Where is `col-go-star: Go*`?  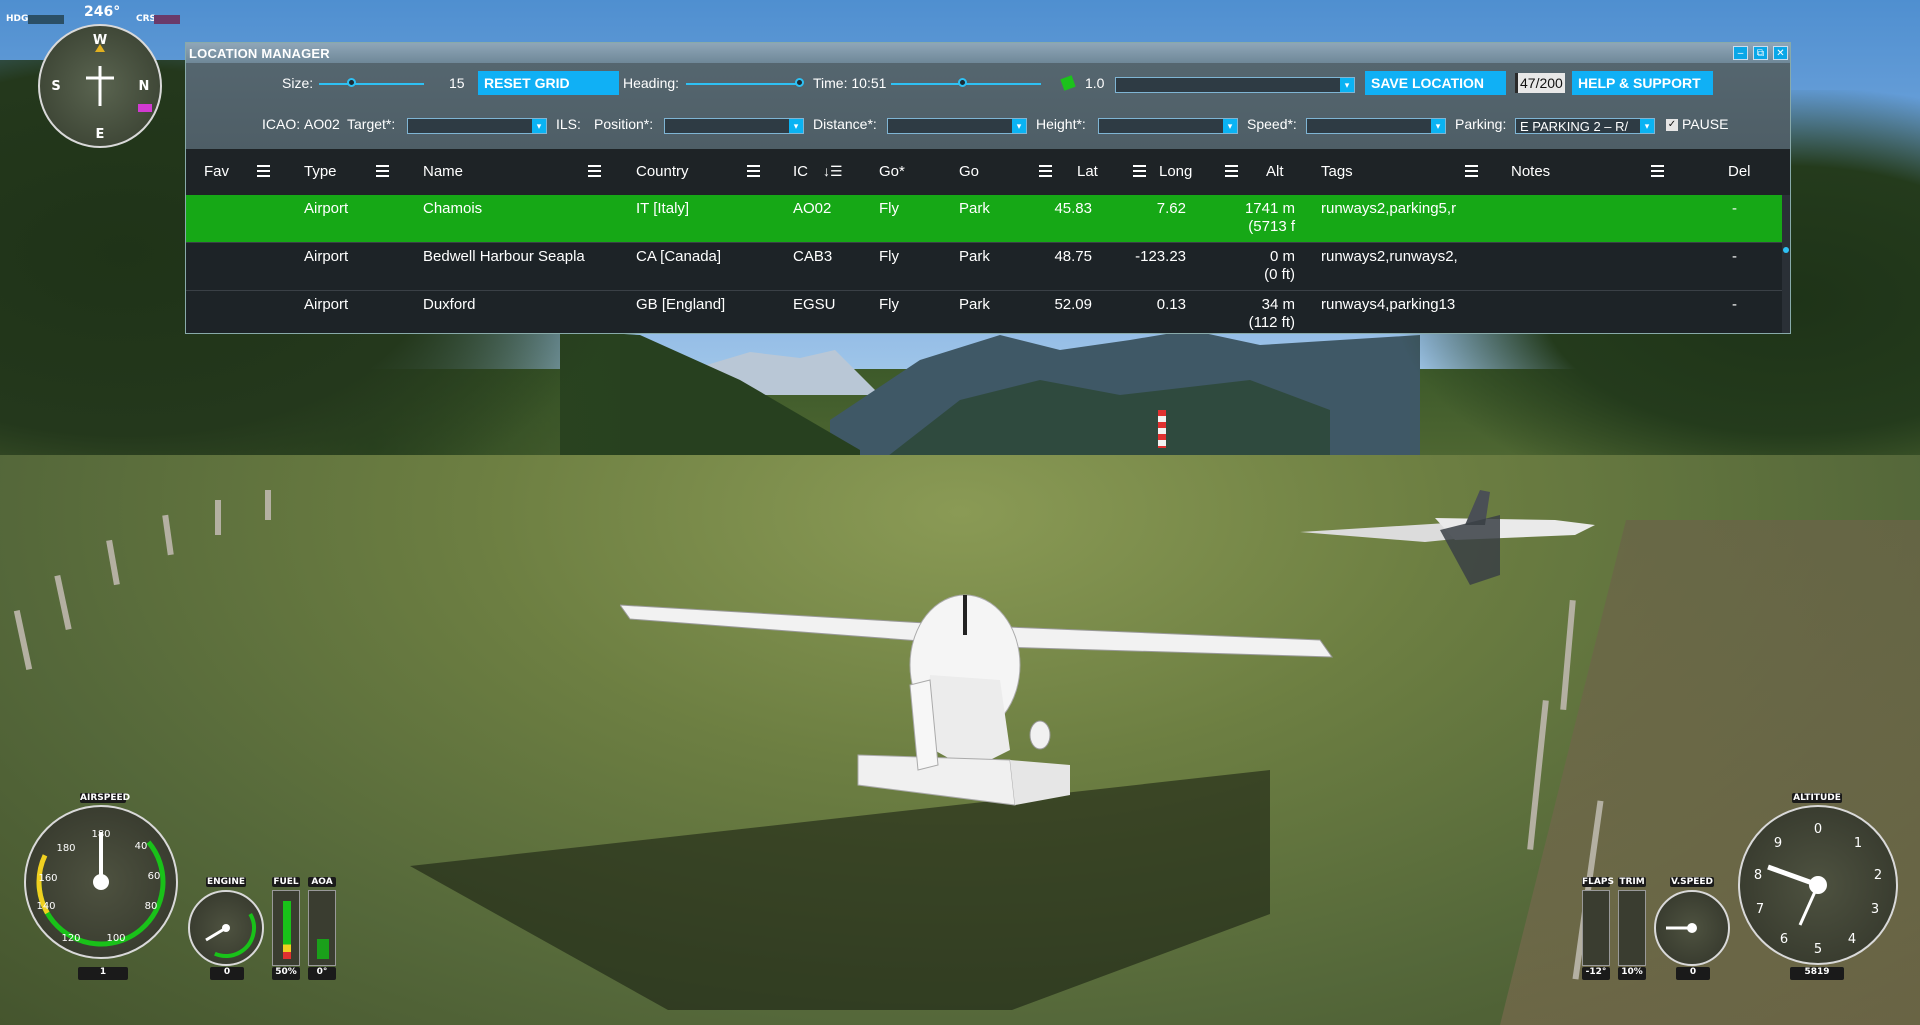 col-go-star: Go* is located at coordinates (892, 171).